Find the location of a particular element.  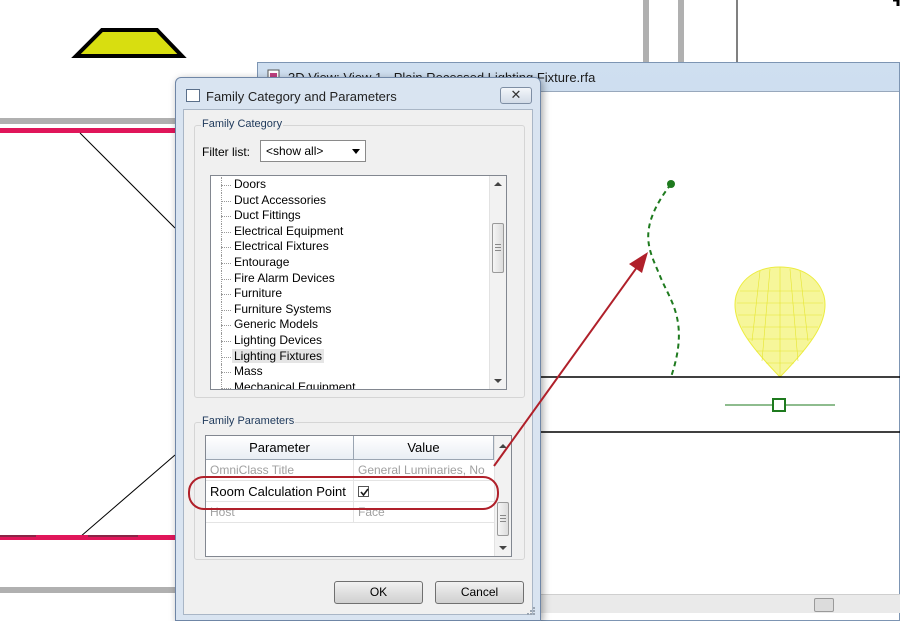

param-host: Host is located at coordinates (280, 512).